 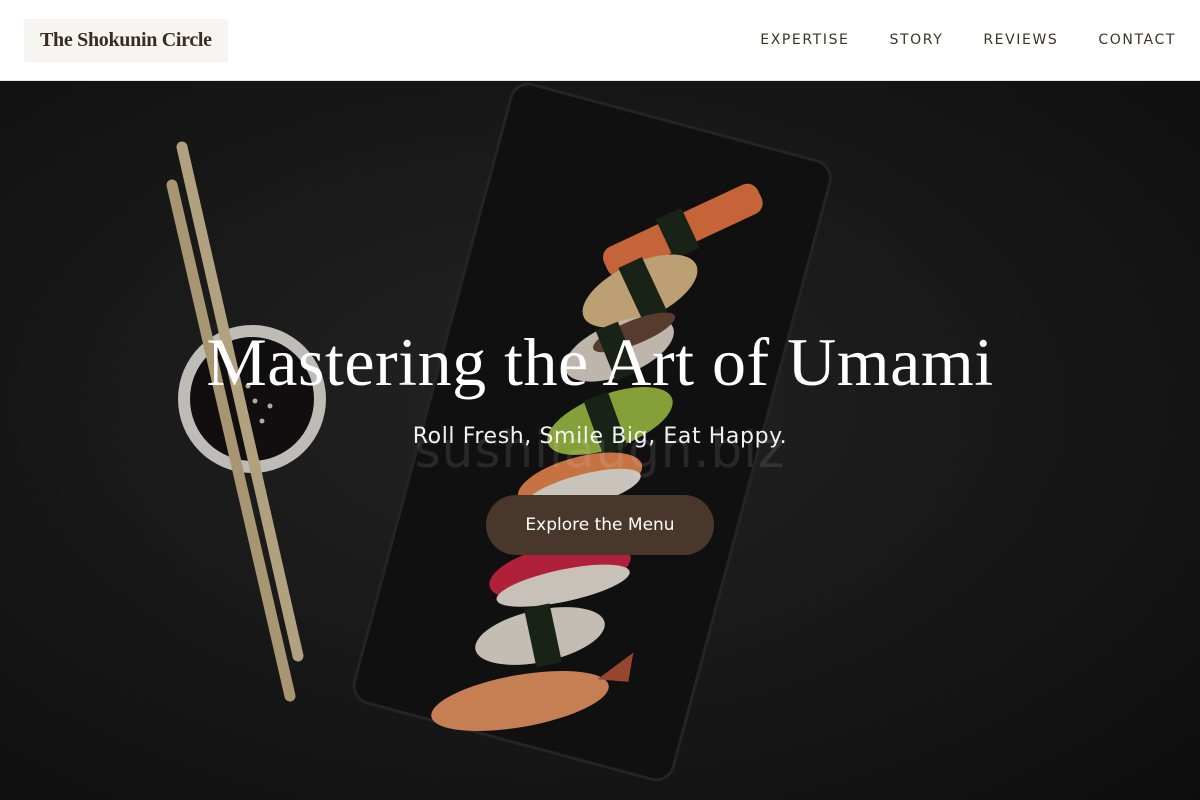 I want to click on brand-logo: The Shokunin Circle, so click(x=126, y=40).